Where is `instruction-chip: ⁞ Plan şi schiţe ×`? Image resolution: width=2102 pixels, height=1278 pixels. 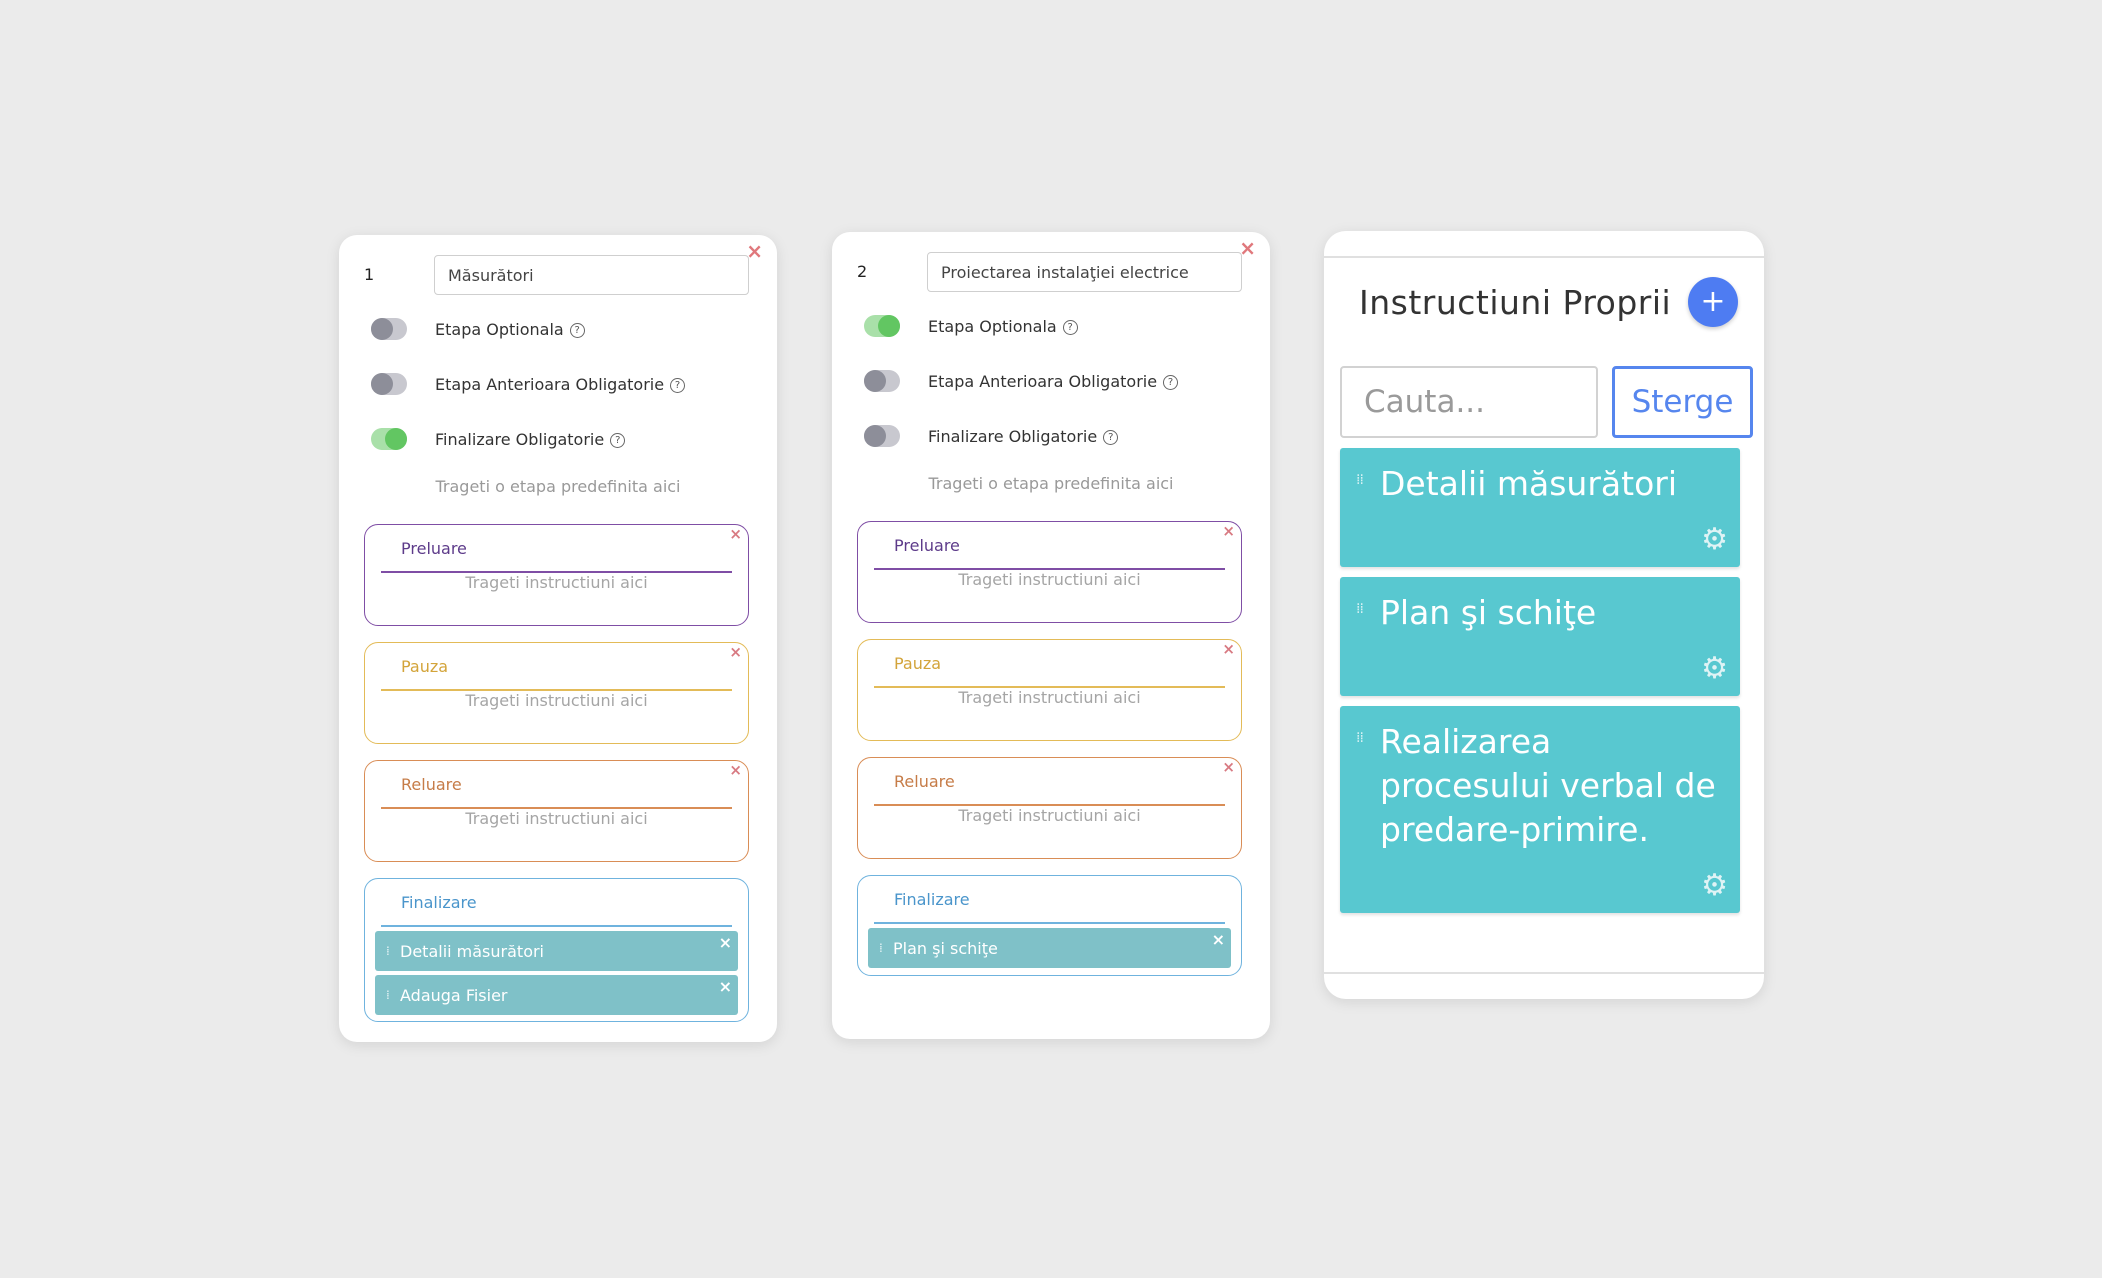
instruction-chip: ⁞ Plan şi schiţe × is located at coordinates (1049, 948).